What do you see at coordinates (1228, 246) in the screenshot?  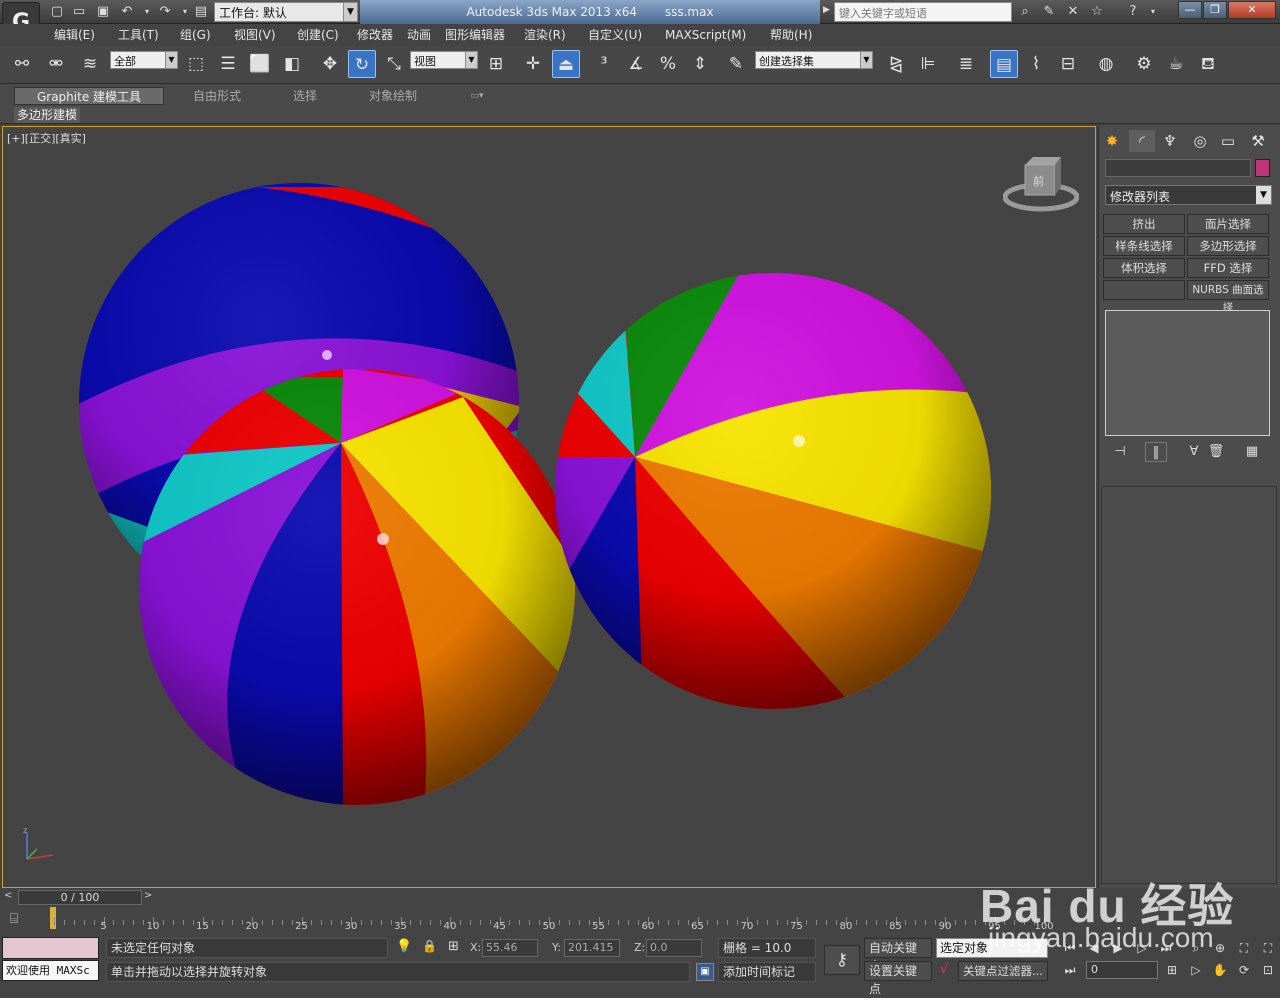 I see `poly-select-button: 多边形选择` at bounding box center [1228, 246].